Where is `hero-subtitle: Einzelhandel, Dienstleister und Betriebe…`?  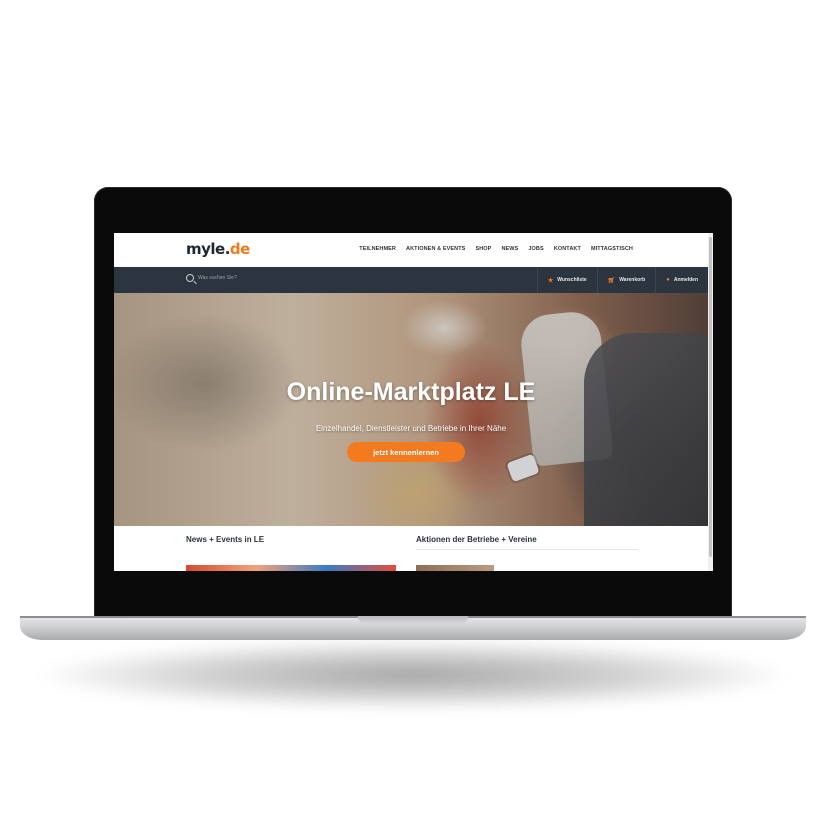
hero-subtitle: Einzelhandel, Dienstleister und Betriebe… is located at coordinates (411, 428).